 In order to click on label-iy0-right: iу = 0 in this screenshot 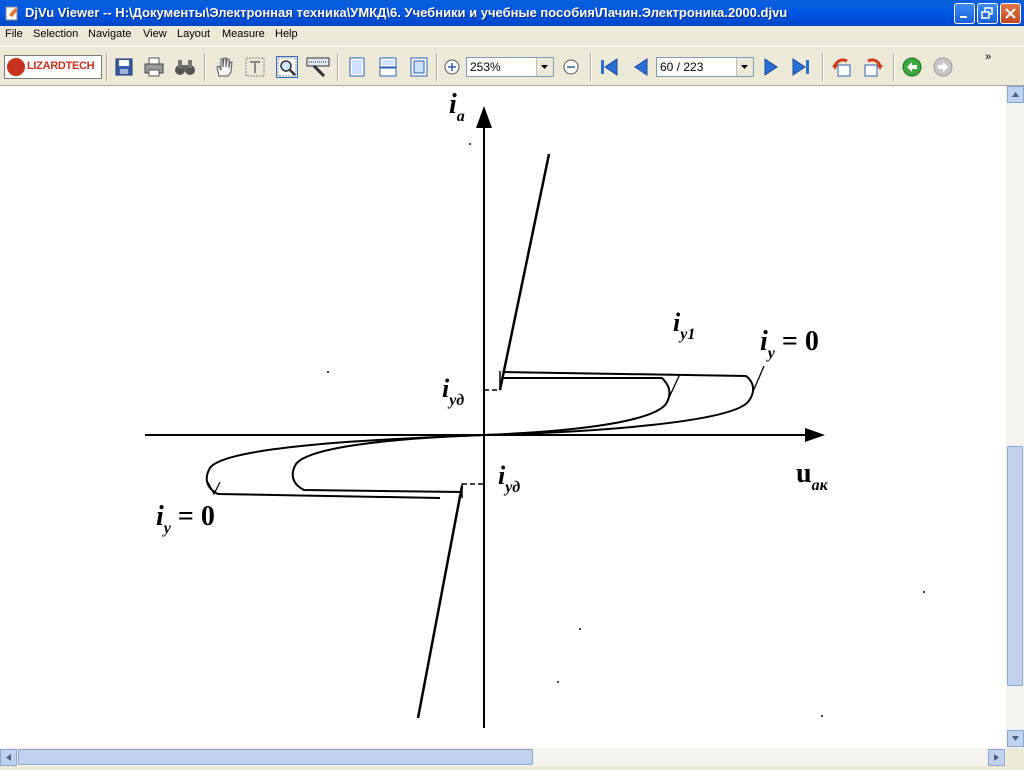, I will do `click(789, 344)`.